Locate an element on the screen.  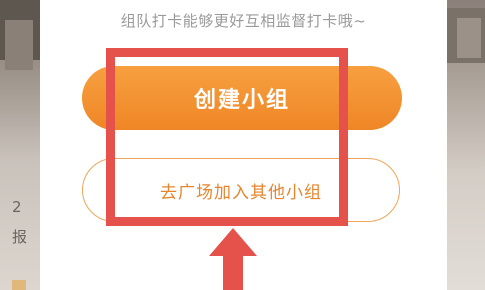
background-text: 2 is located at coordinates (17, 207).